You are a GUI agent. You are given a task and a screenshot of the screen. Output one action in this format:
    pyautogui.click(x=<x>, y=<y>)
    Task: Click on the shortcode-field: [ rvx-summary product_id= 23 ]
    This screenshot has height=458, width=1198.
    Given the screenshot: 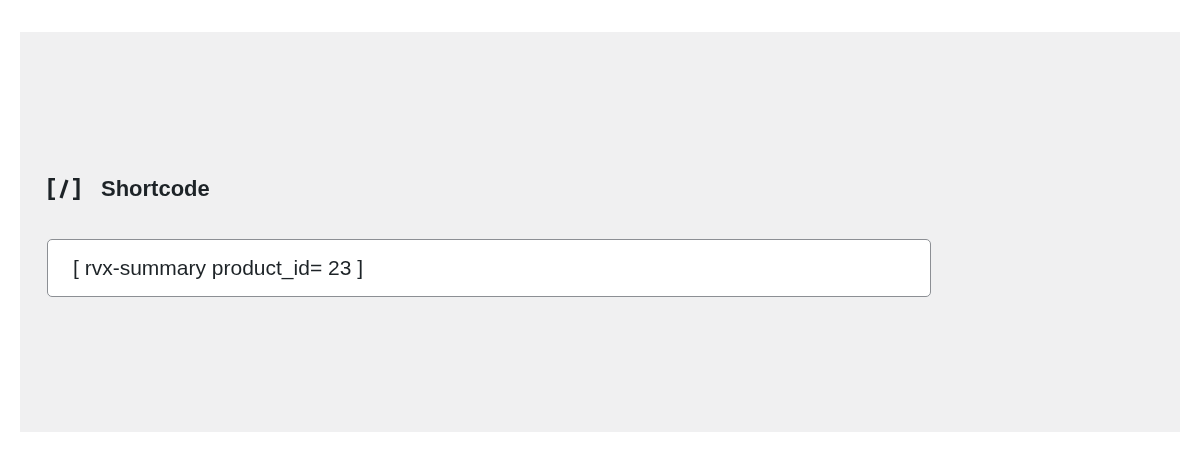 What is the action you would take?
    pyautogui.click(x=489, y=268)
    